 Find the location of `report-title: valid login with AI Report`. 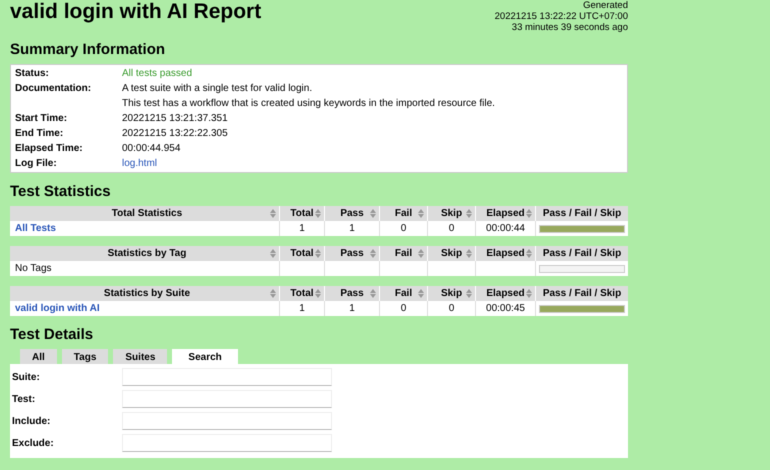

report-title: valid login with AI Report is located at coordinates (136, 12).